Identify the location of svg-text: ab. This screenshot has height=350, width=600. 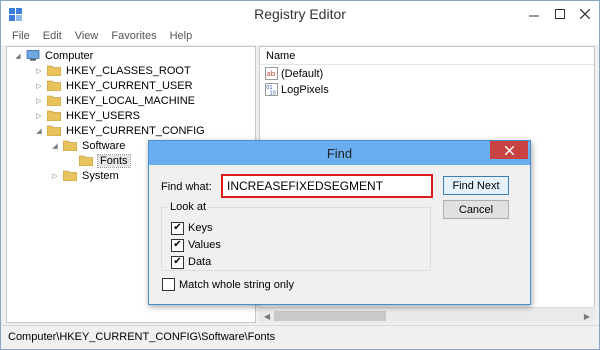
(271, 74).